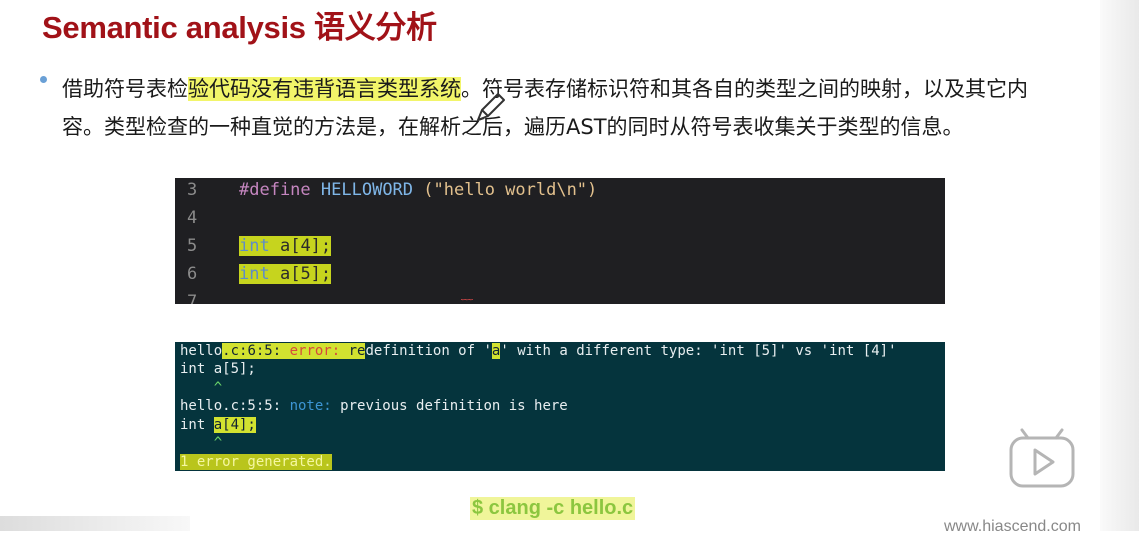  I want to click on slide-title: Semantic analysis 语义分析, so click(239, 27).